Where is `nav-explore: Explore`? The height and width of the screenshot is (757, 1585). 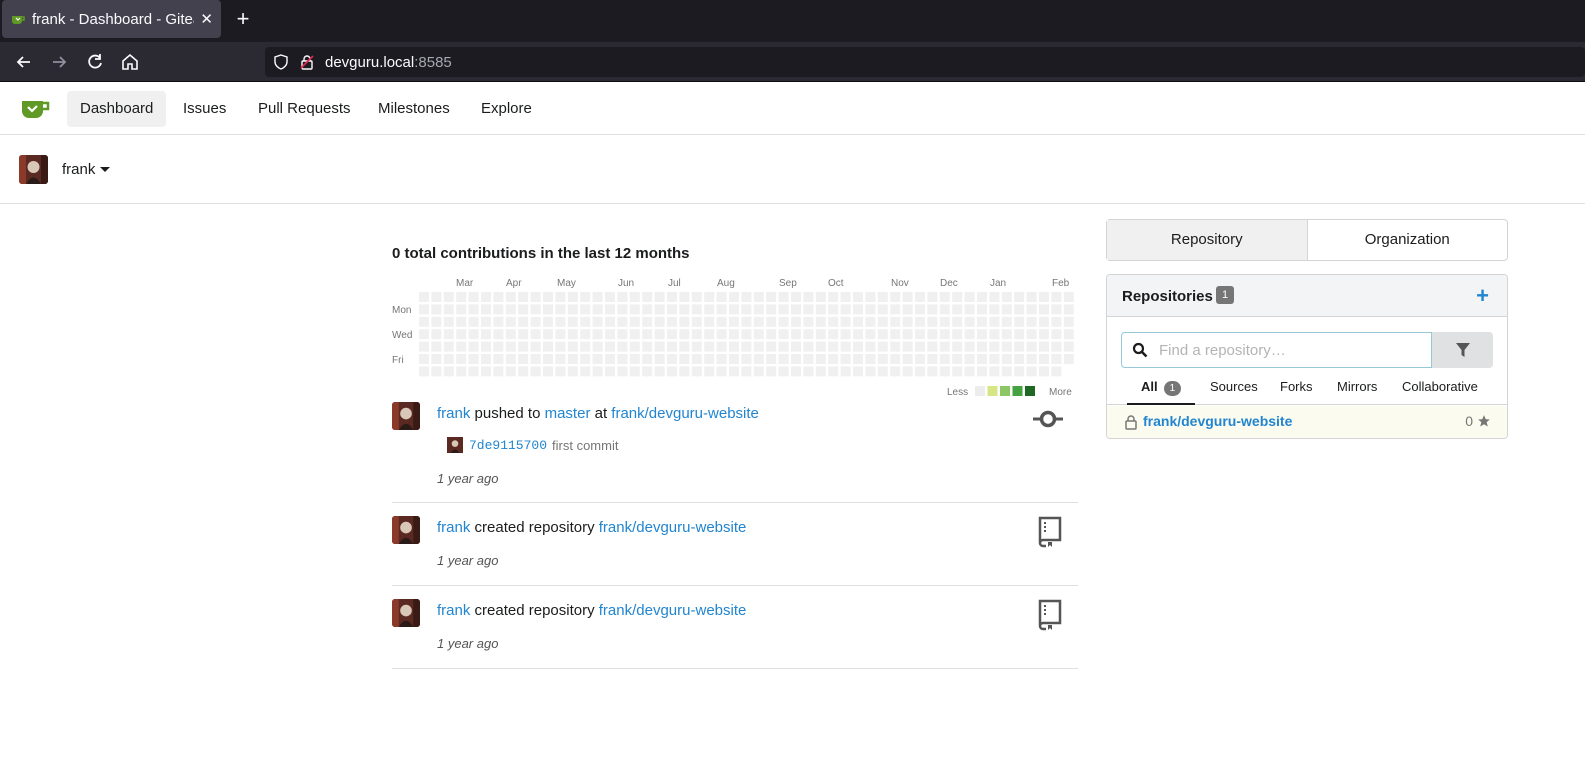 nav-explore: Explore is located at coordinates (506, 109).